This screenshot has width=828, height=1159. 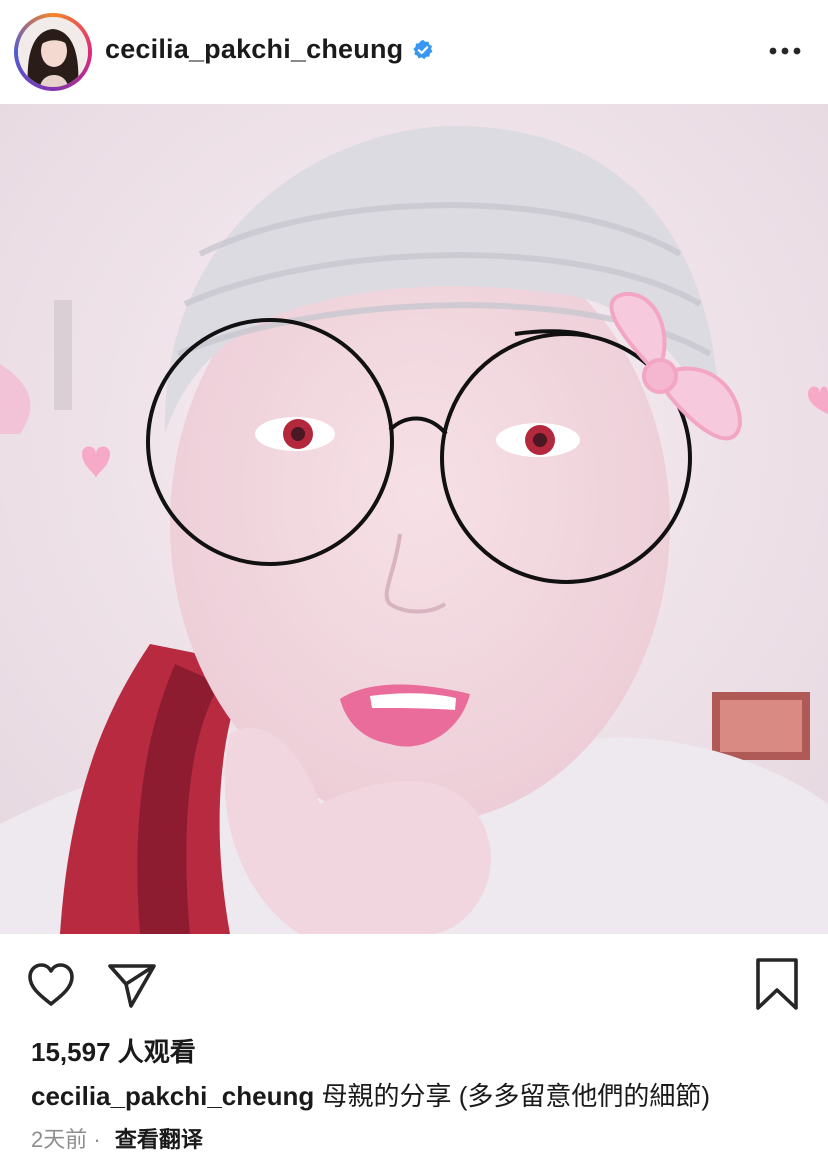 I want to click on caption-username: cecilia_pakchi_cheung, so click(x=172, y=1096).